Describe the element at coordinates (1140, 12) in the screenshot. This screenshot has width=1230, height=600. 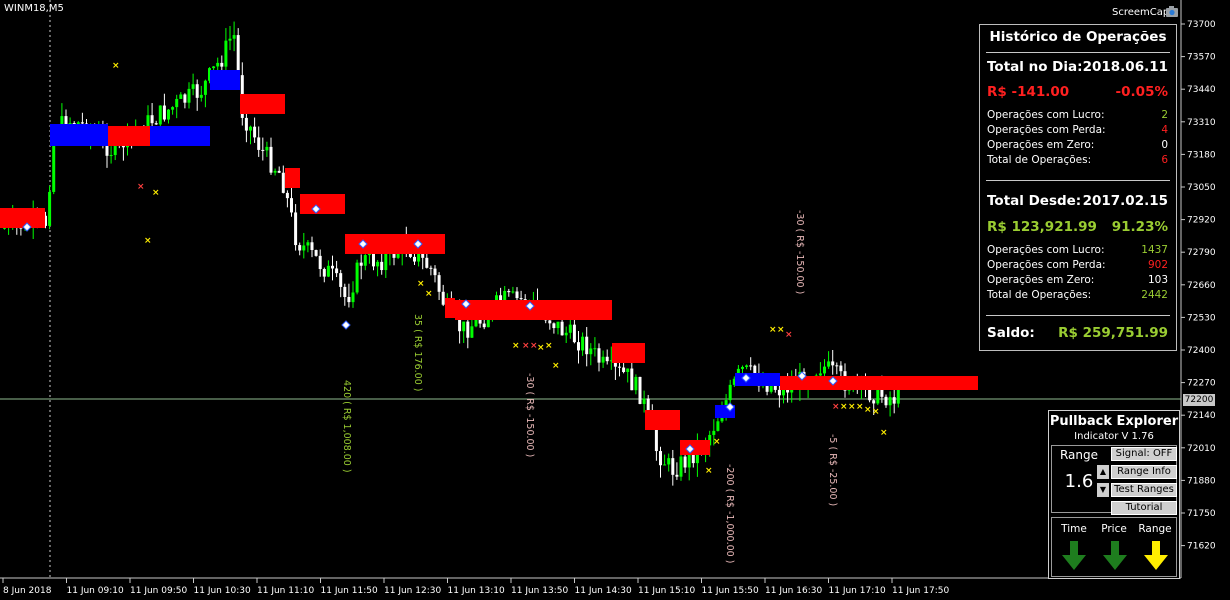
I see `screencap-label: ScreemCap` at that location.